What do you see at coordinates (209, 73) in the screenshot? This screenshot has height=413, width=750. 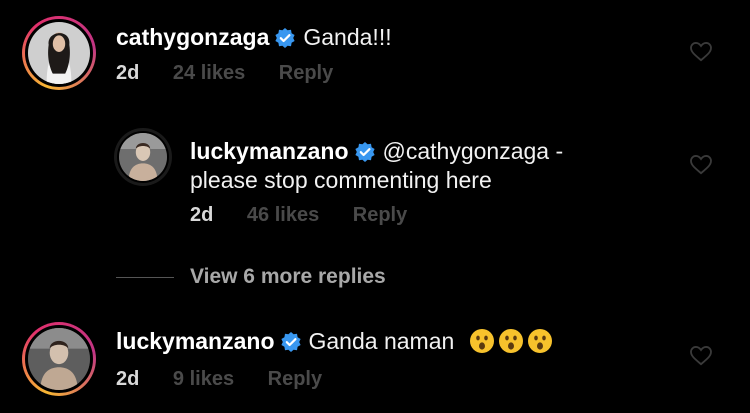 I see `likes-count: 24 likes` at bounding box center [209, 73].